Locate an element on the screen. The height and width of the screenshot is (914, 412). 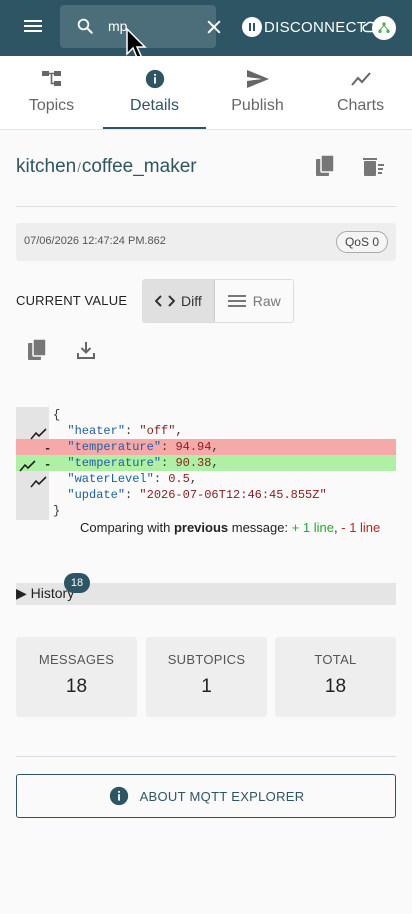
download-icon is located at coordinates (86, 350).